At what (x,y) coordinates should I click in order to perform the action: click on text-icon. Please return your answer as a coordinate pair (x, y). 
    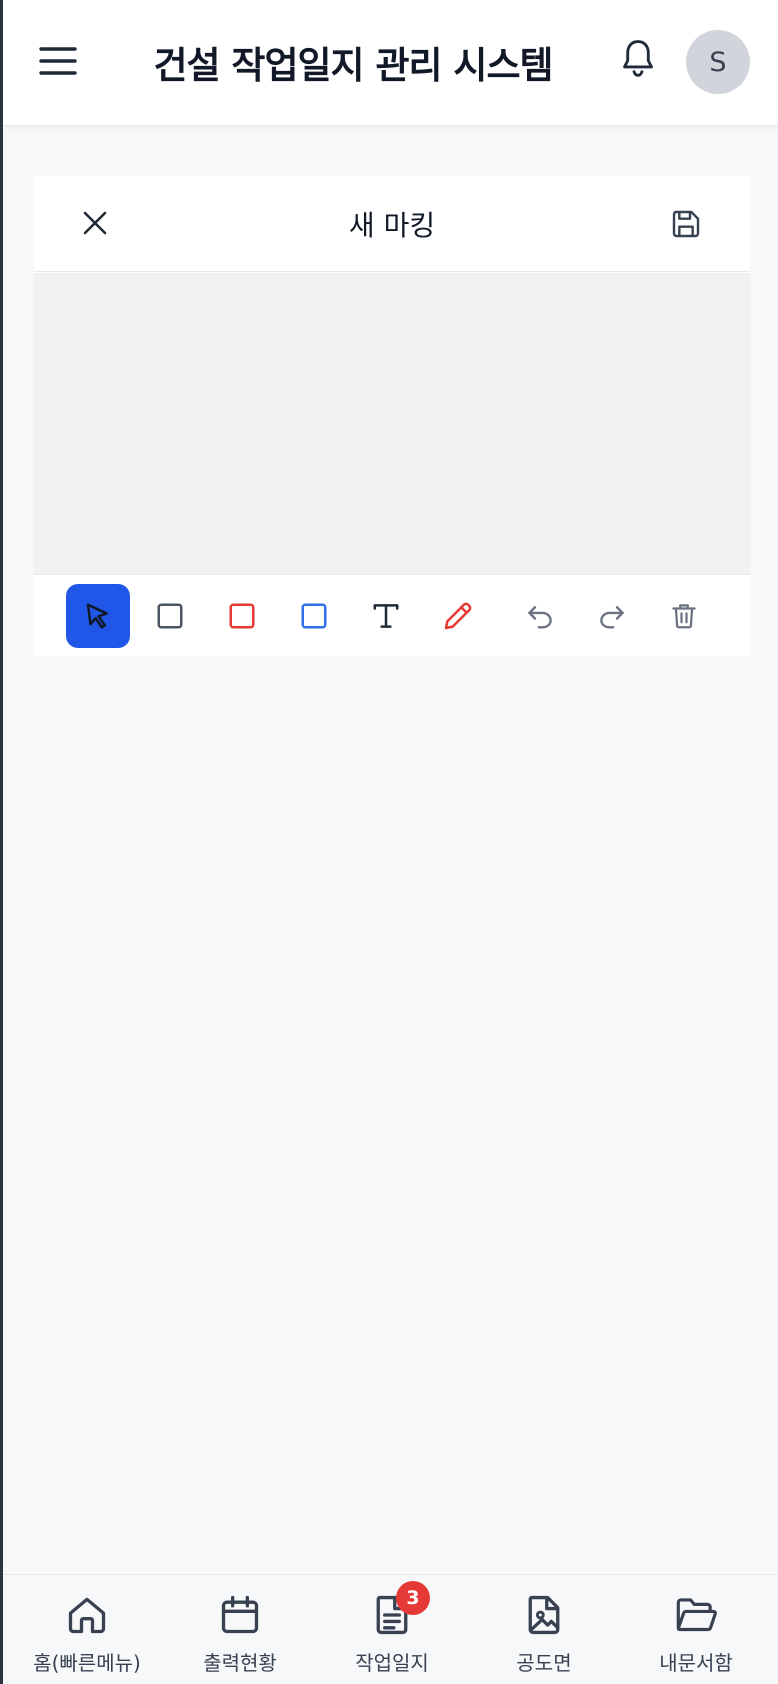
    Looking at the image, I should click on (386, 616).